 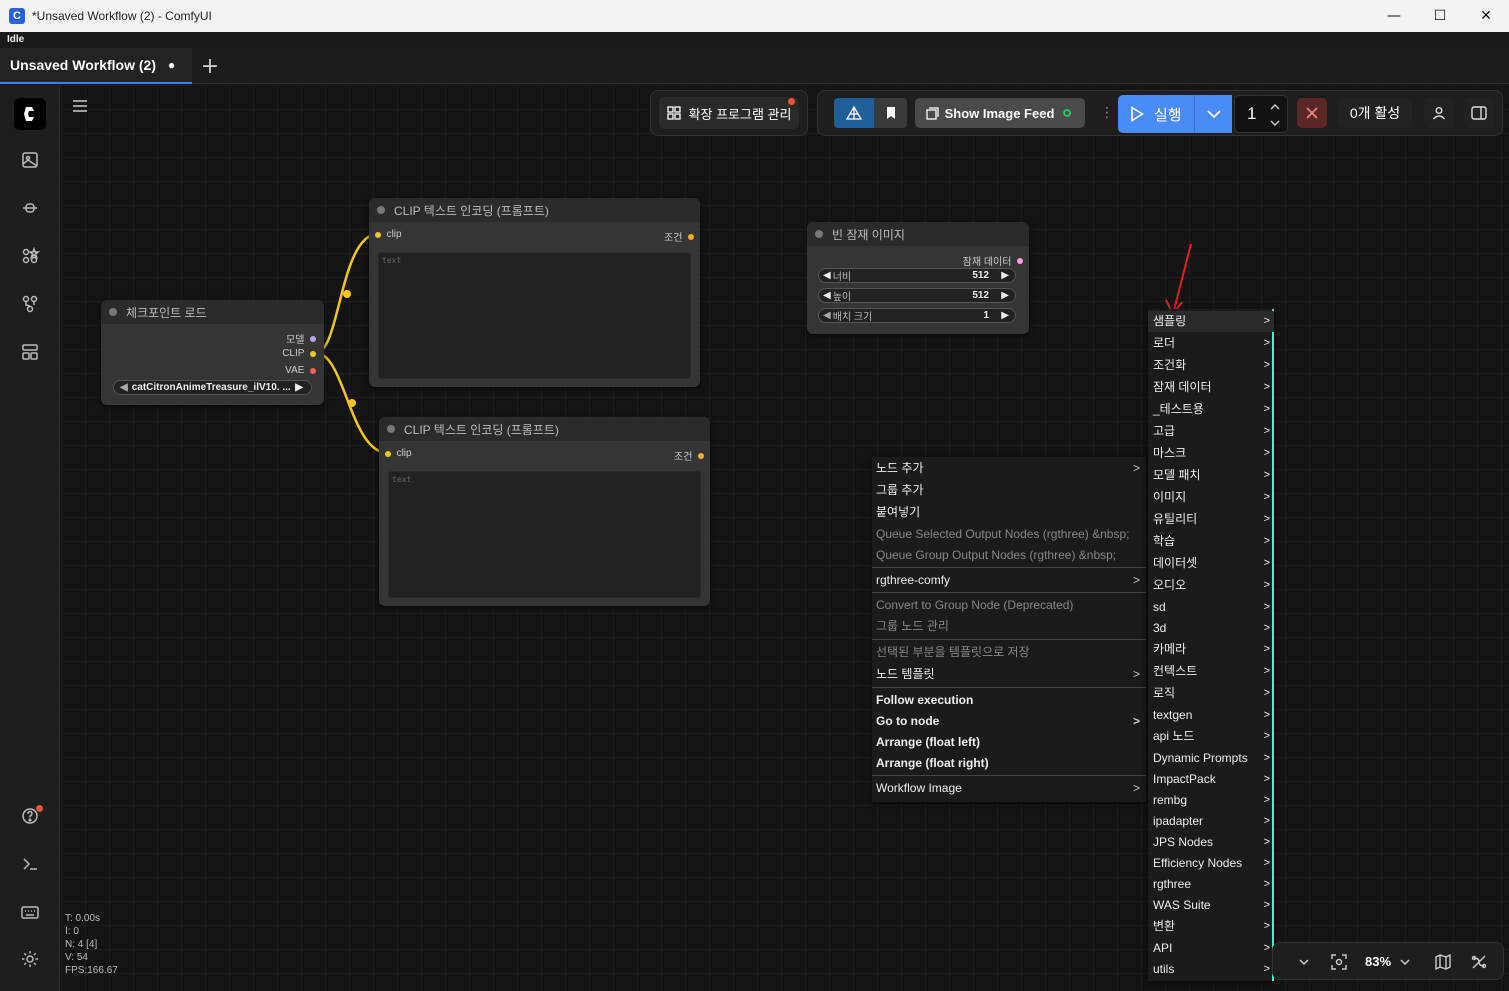 What do you see at coordinates (299, 387) in the screenshot?
I see `combo-right-arrow-icon: ▶` at bounding box center [299, 387].